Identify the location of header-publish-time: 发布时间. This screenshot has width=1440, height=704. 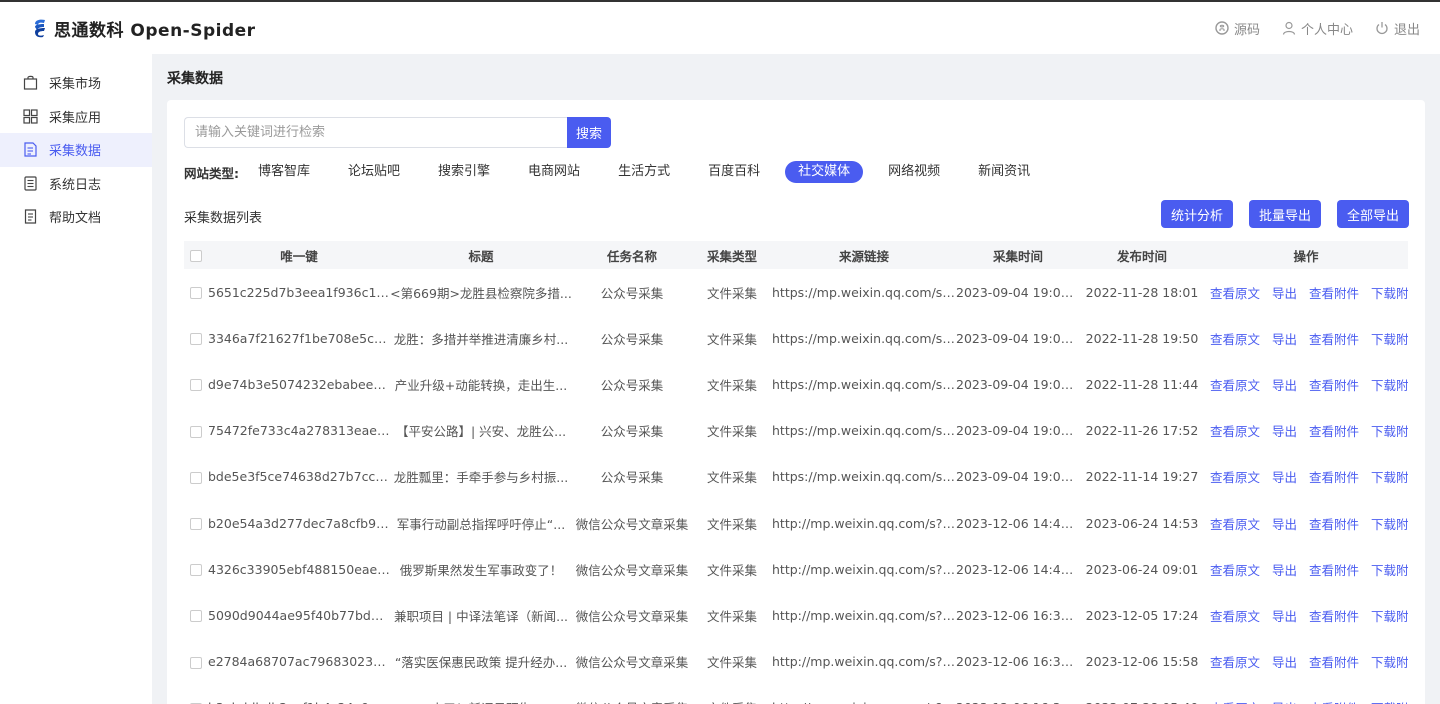
(1141, 256).